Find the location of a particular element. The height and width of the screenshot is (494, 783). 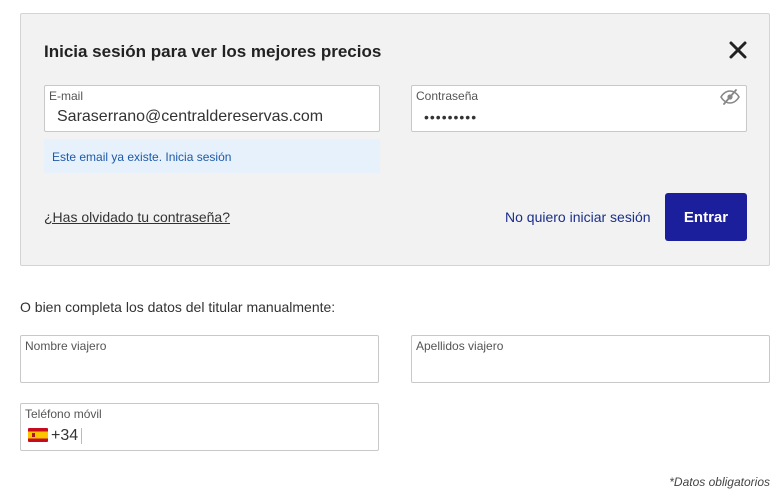

email-input is located at coordinates (207, 117).